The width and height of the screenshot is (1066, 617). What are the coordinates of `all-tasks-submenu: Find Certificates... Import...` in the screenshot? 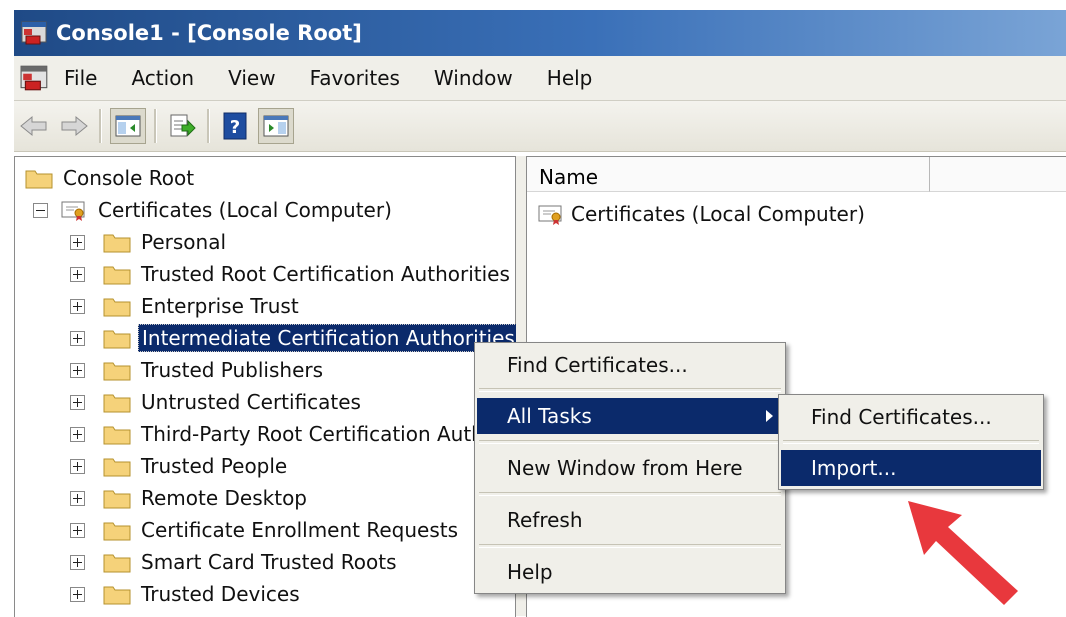 It's located at (911, 442).